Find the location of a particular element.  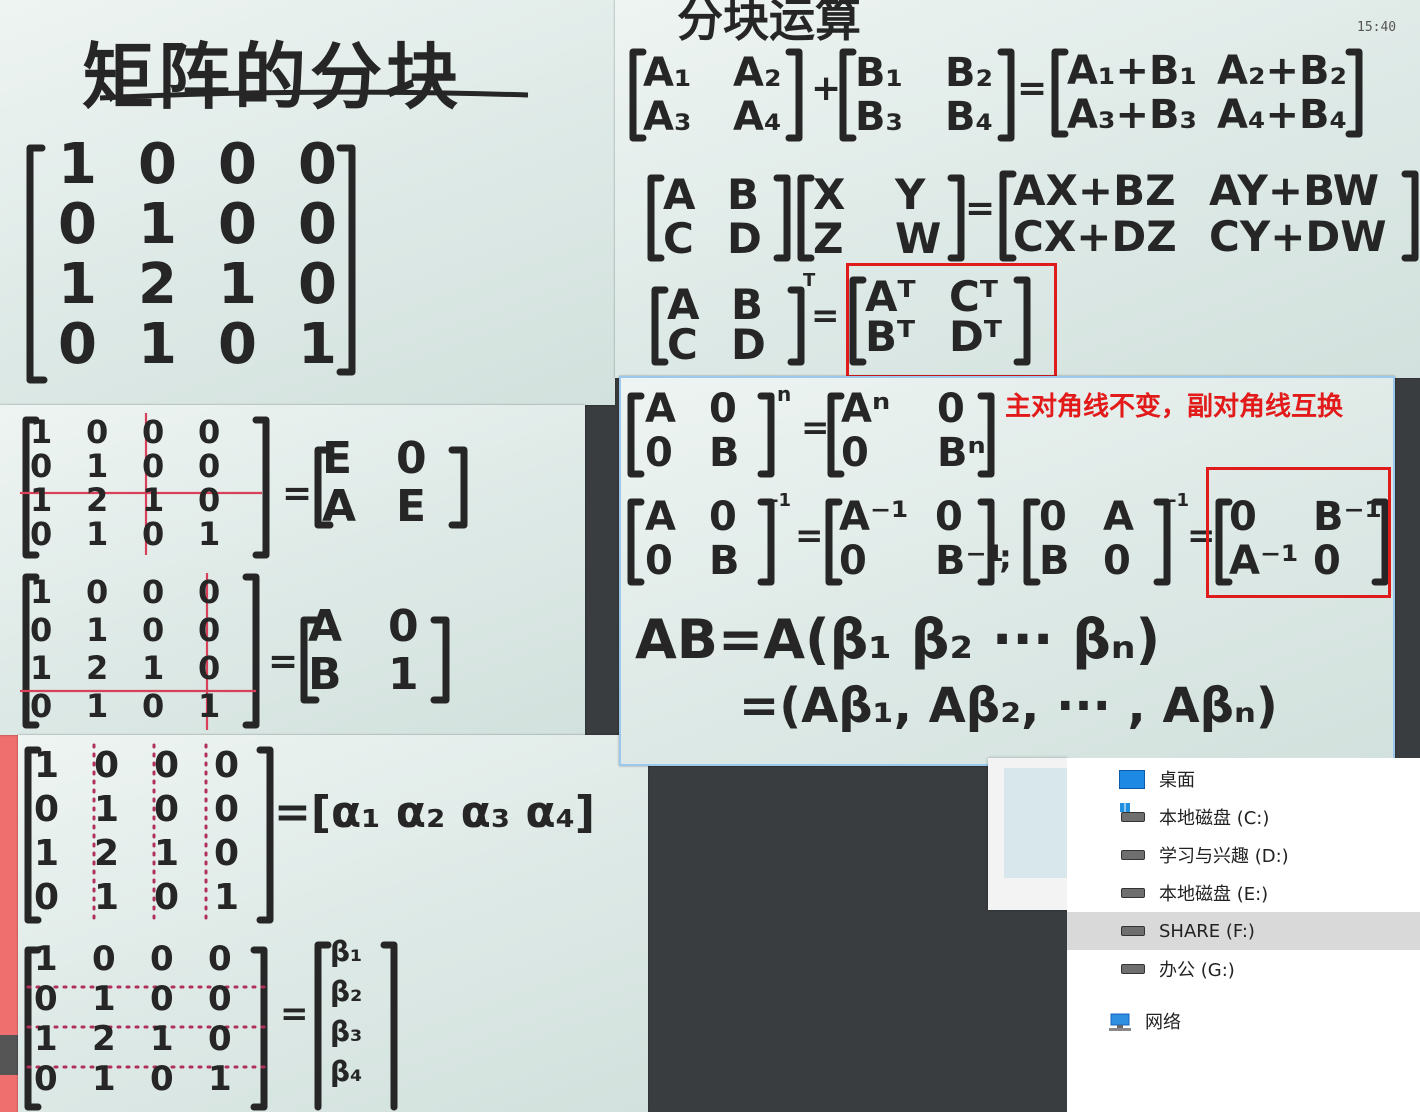

block-entry: AY+BW is located at coordinates (1294, 190).